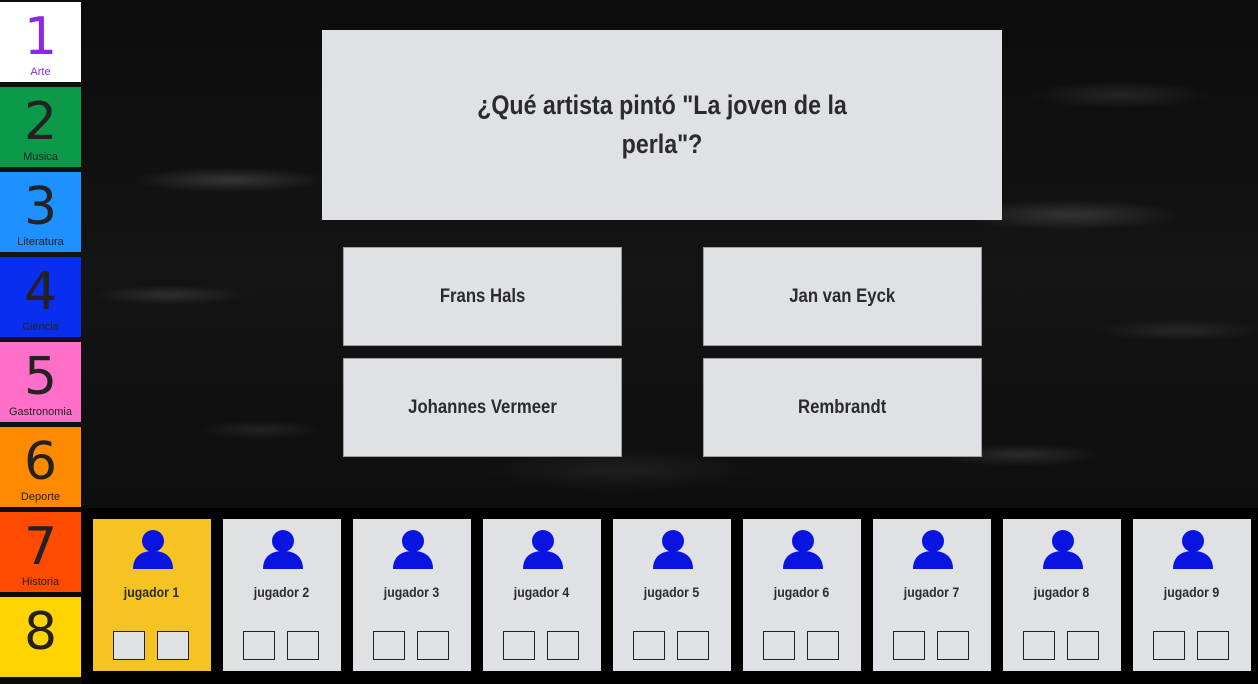 This screenshot has height=684, width=1258. I want to click on category-label: Ciencia, so click(40, 327).